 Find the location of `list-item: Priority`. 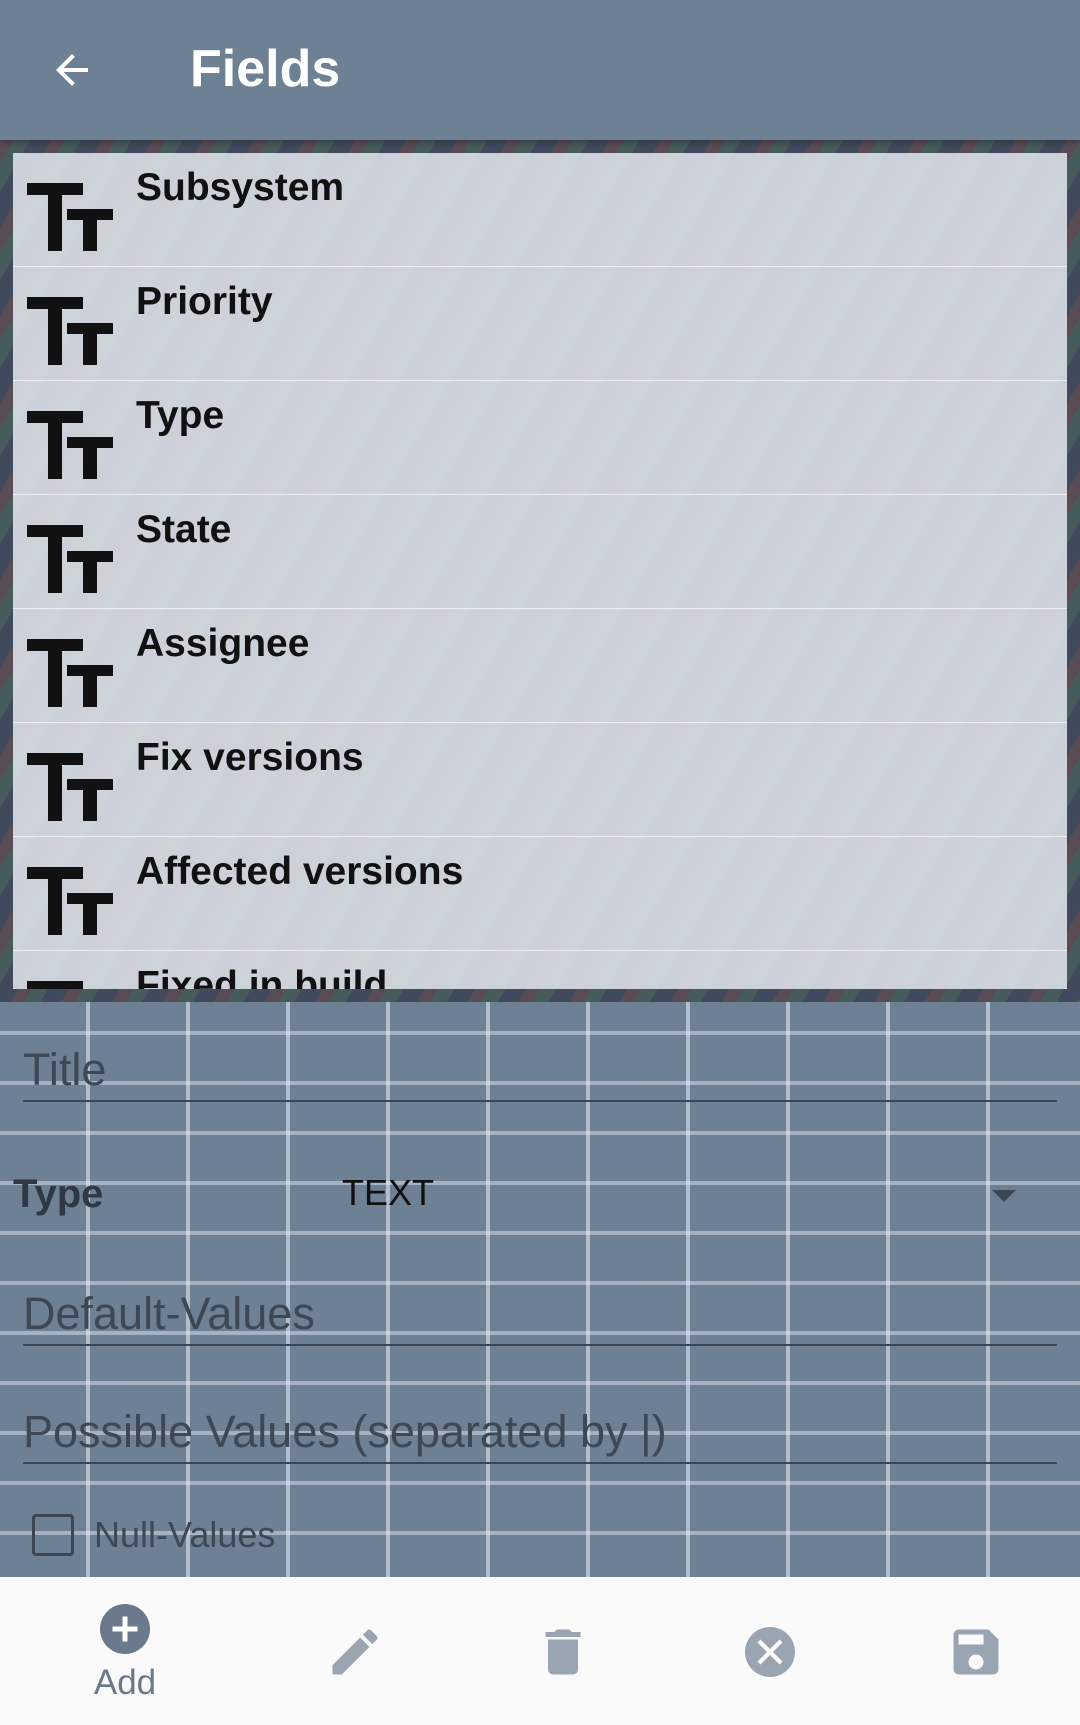

list-item: Priority is located at coordinates (540, 324).